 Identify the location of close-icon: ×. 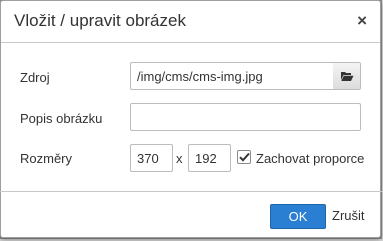
(362, 21).